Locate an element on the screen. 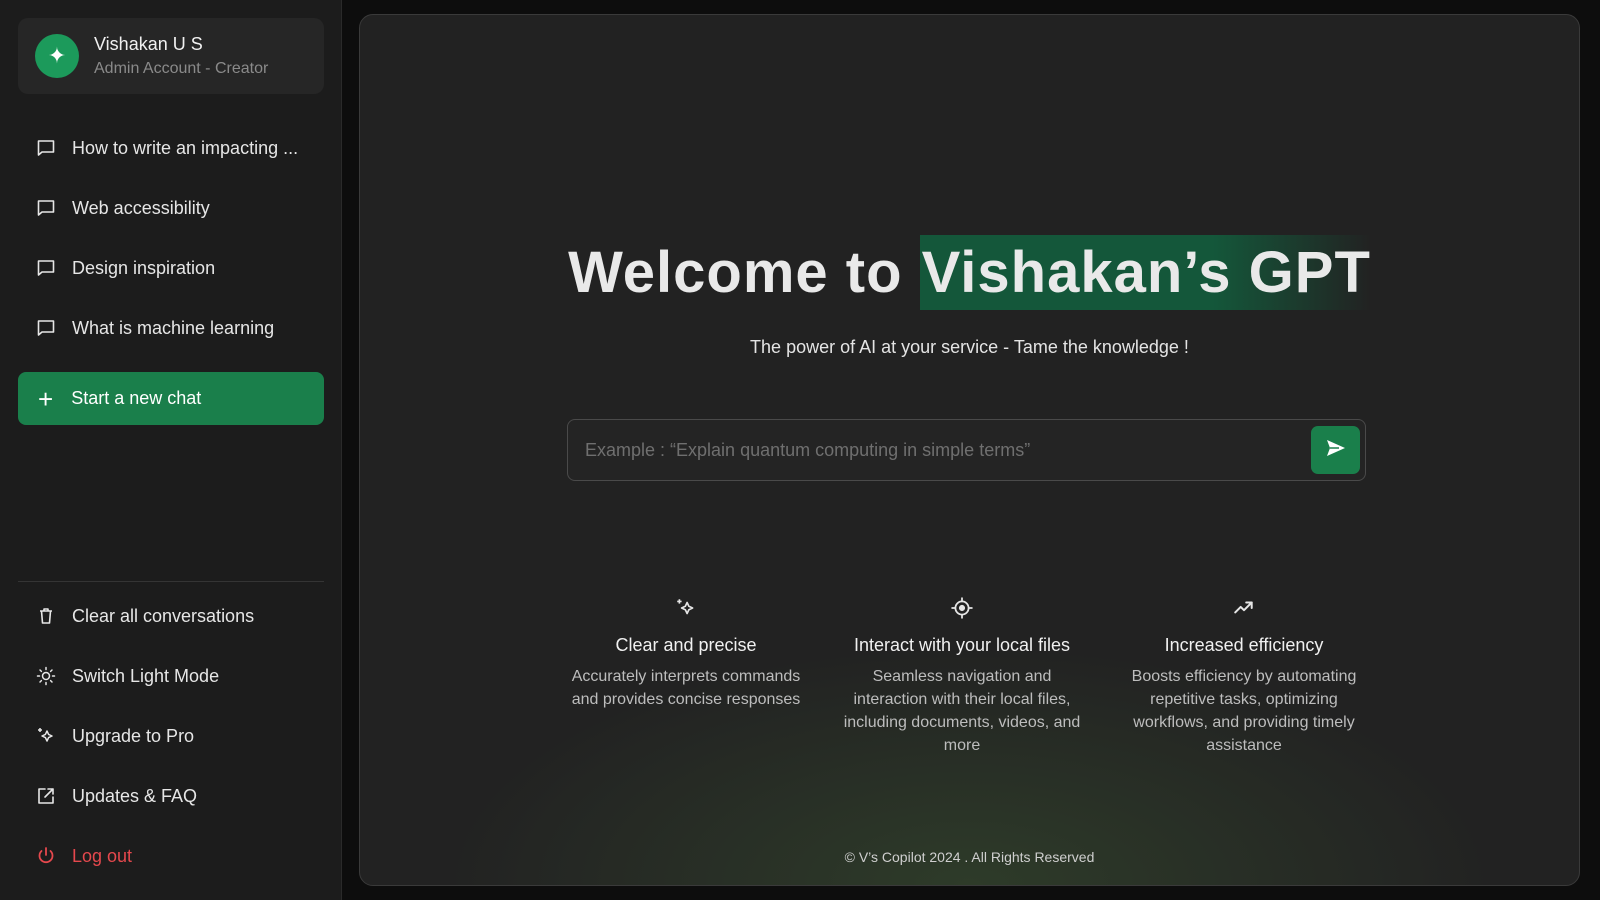  prompt-box is located at coordinates (966, 450).